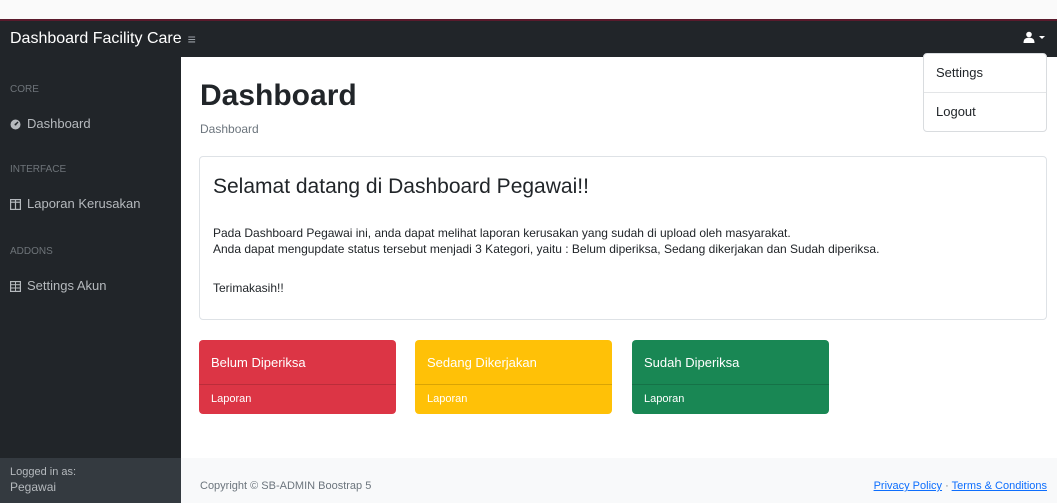 The width and height of the screenshot is (1057, 503). Describe the element at coordinates (31, 251) in the screenshot. I see `sidebar-heading-addons: ADDONS` at that location.